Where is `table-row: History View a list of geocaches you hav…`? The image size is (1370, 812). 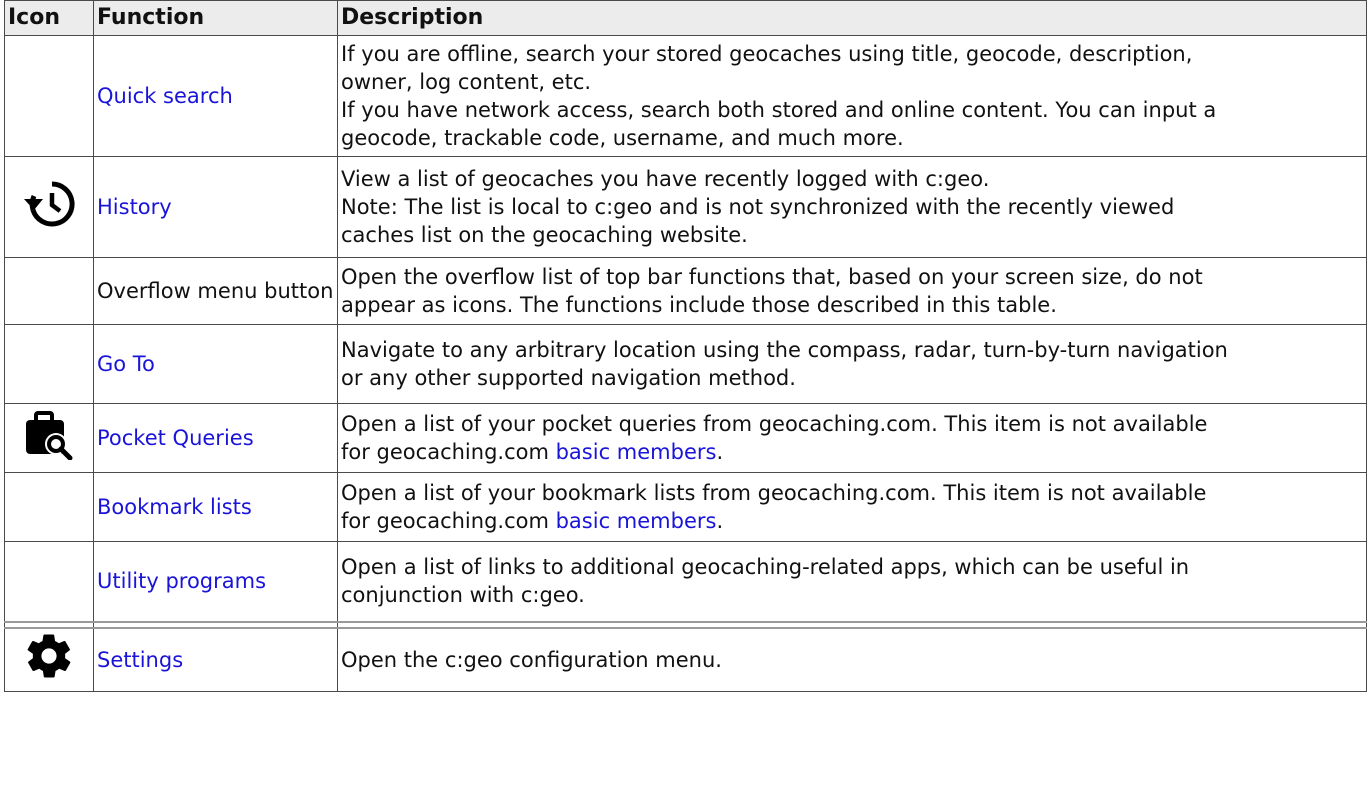 table-row: History View a list of geocaches you hav… is located at coordinates (685, 207).